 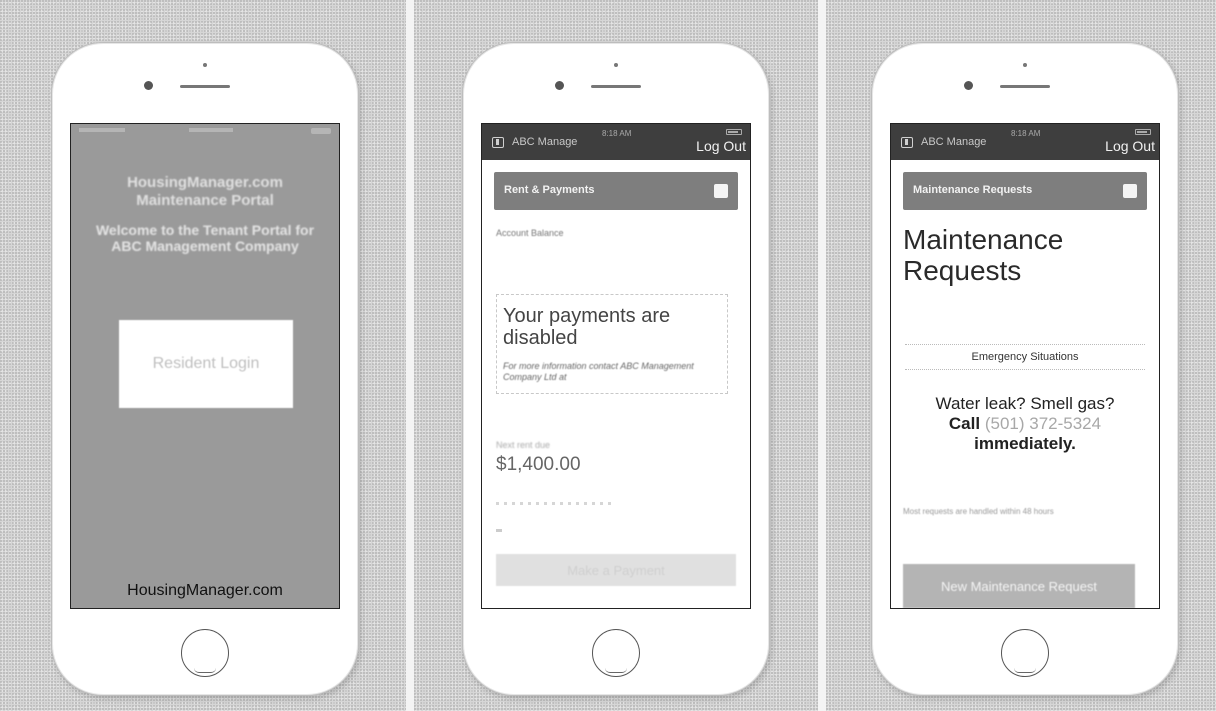 I want to click on make-payment-button: Make a Payment, so click(x=616, y=570).